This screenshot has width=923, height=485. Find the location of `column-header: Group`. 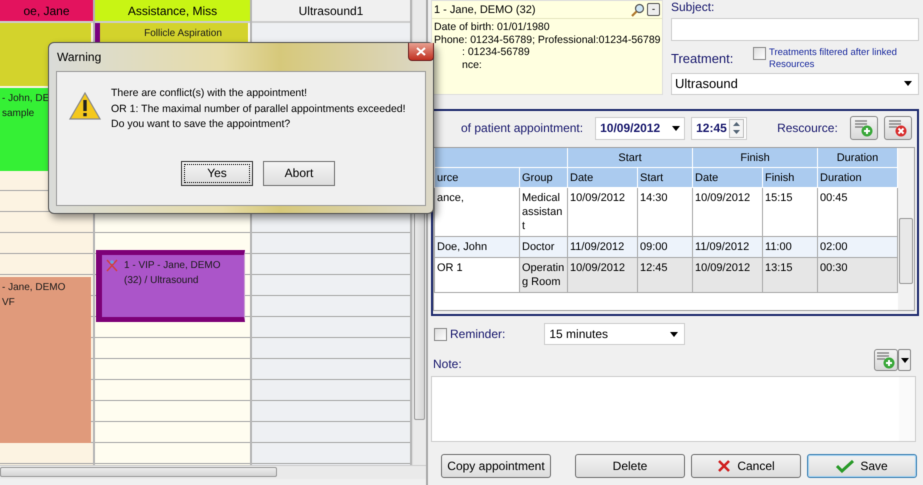

column-header: Group is located at coordinates (544, 178).